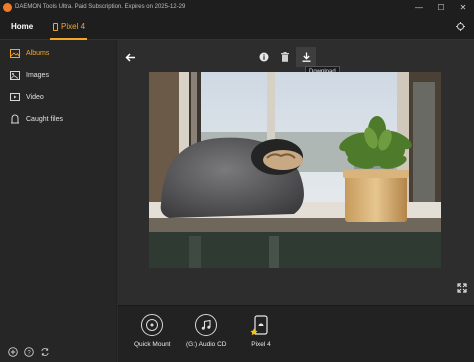  I want to click on dock-item-audio-cd: (G:) Audio CD, so click(206, 331).